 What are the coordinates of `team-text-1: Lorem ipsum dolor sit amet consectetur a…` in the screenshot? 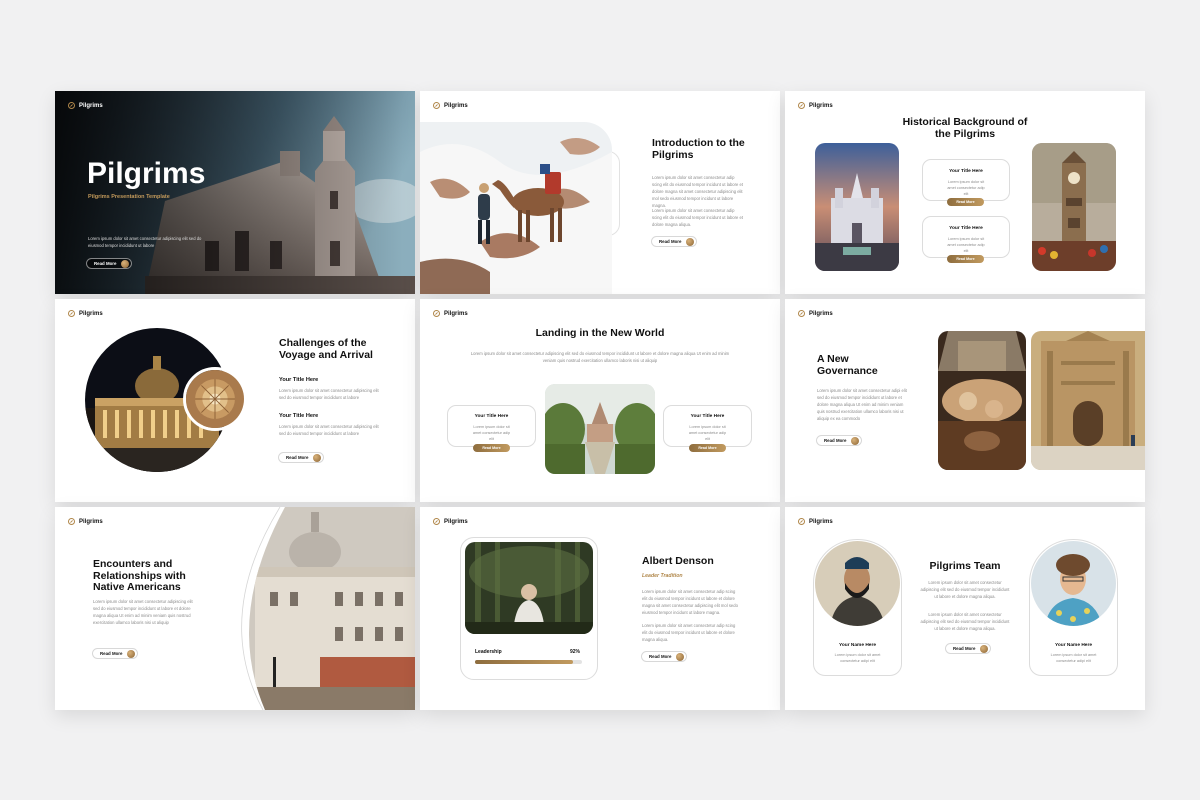 It's located at (965, 589).